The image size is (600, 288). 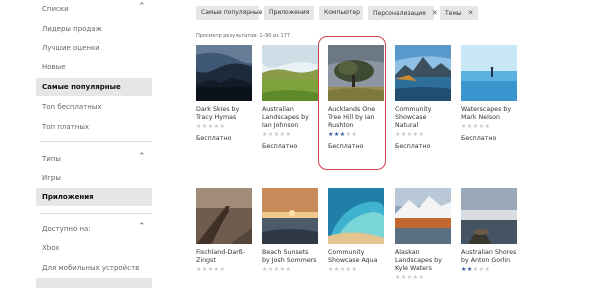 I want to click on types-section-label: Типы, so click(x=51, y=159).